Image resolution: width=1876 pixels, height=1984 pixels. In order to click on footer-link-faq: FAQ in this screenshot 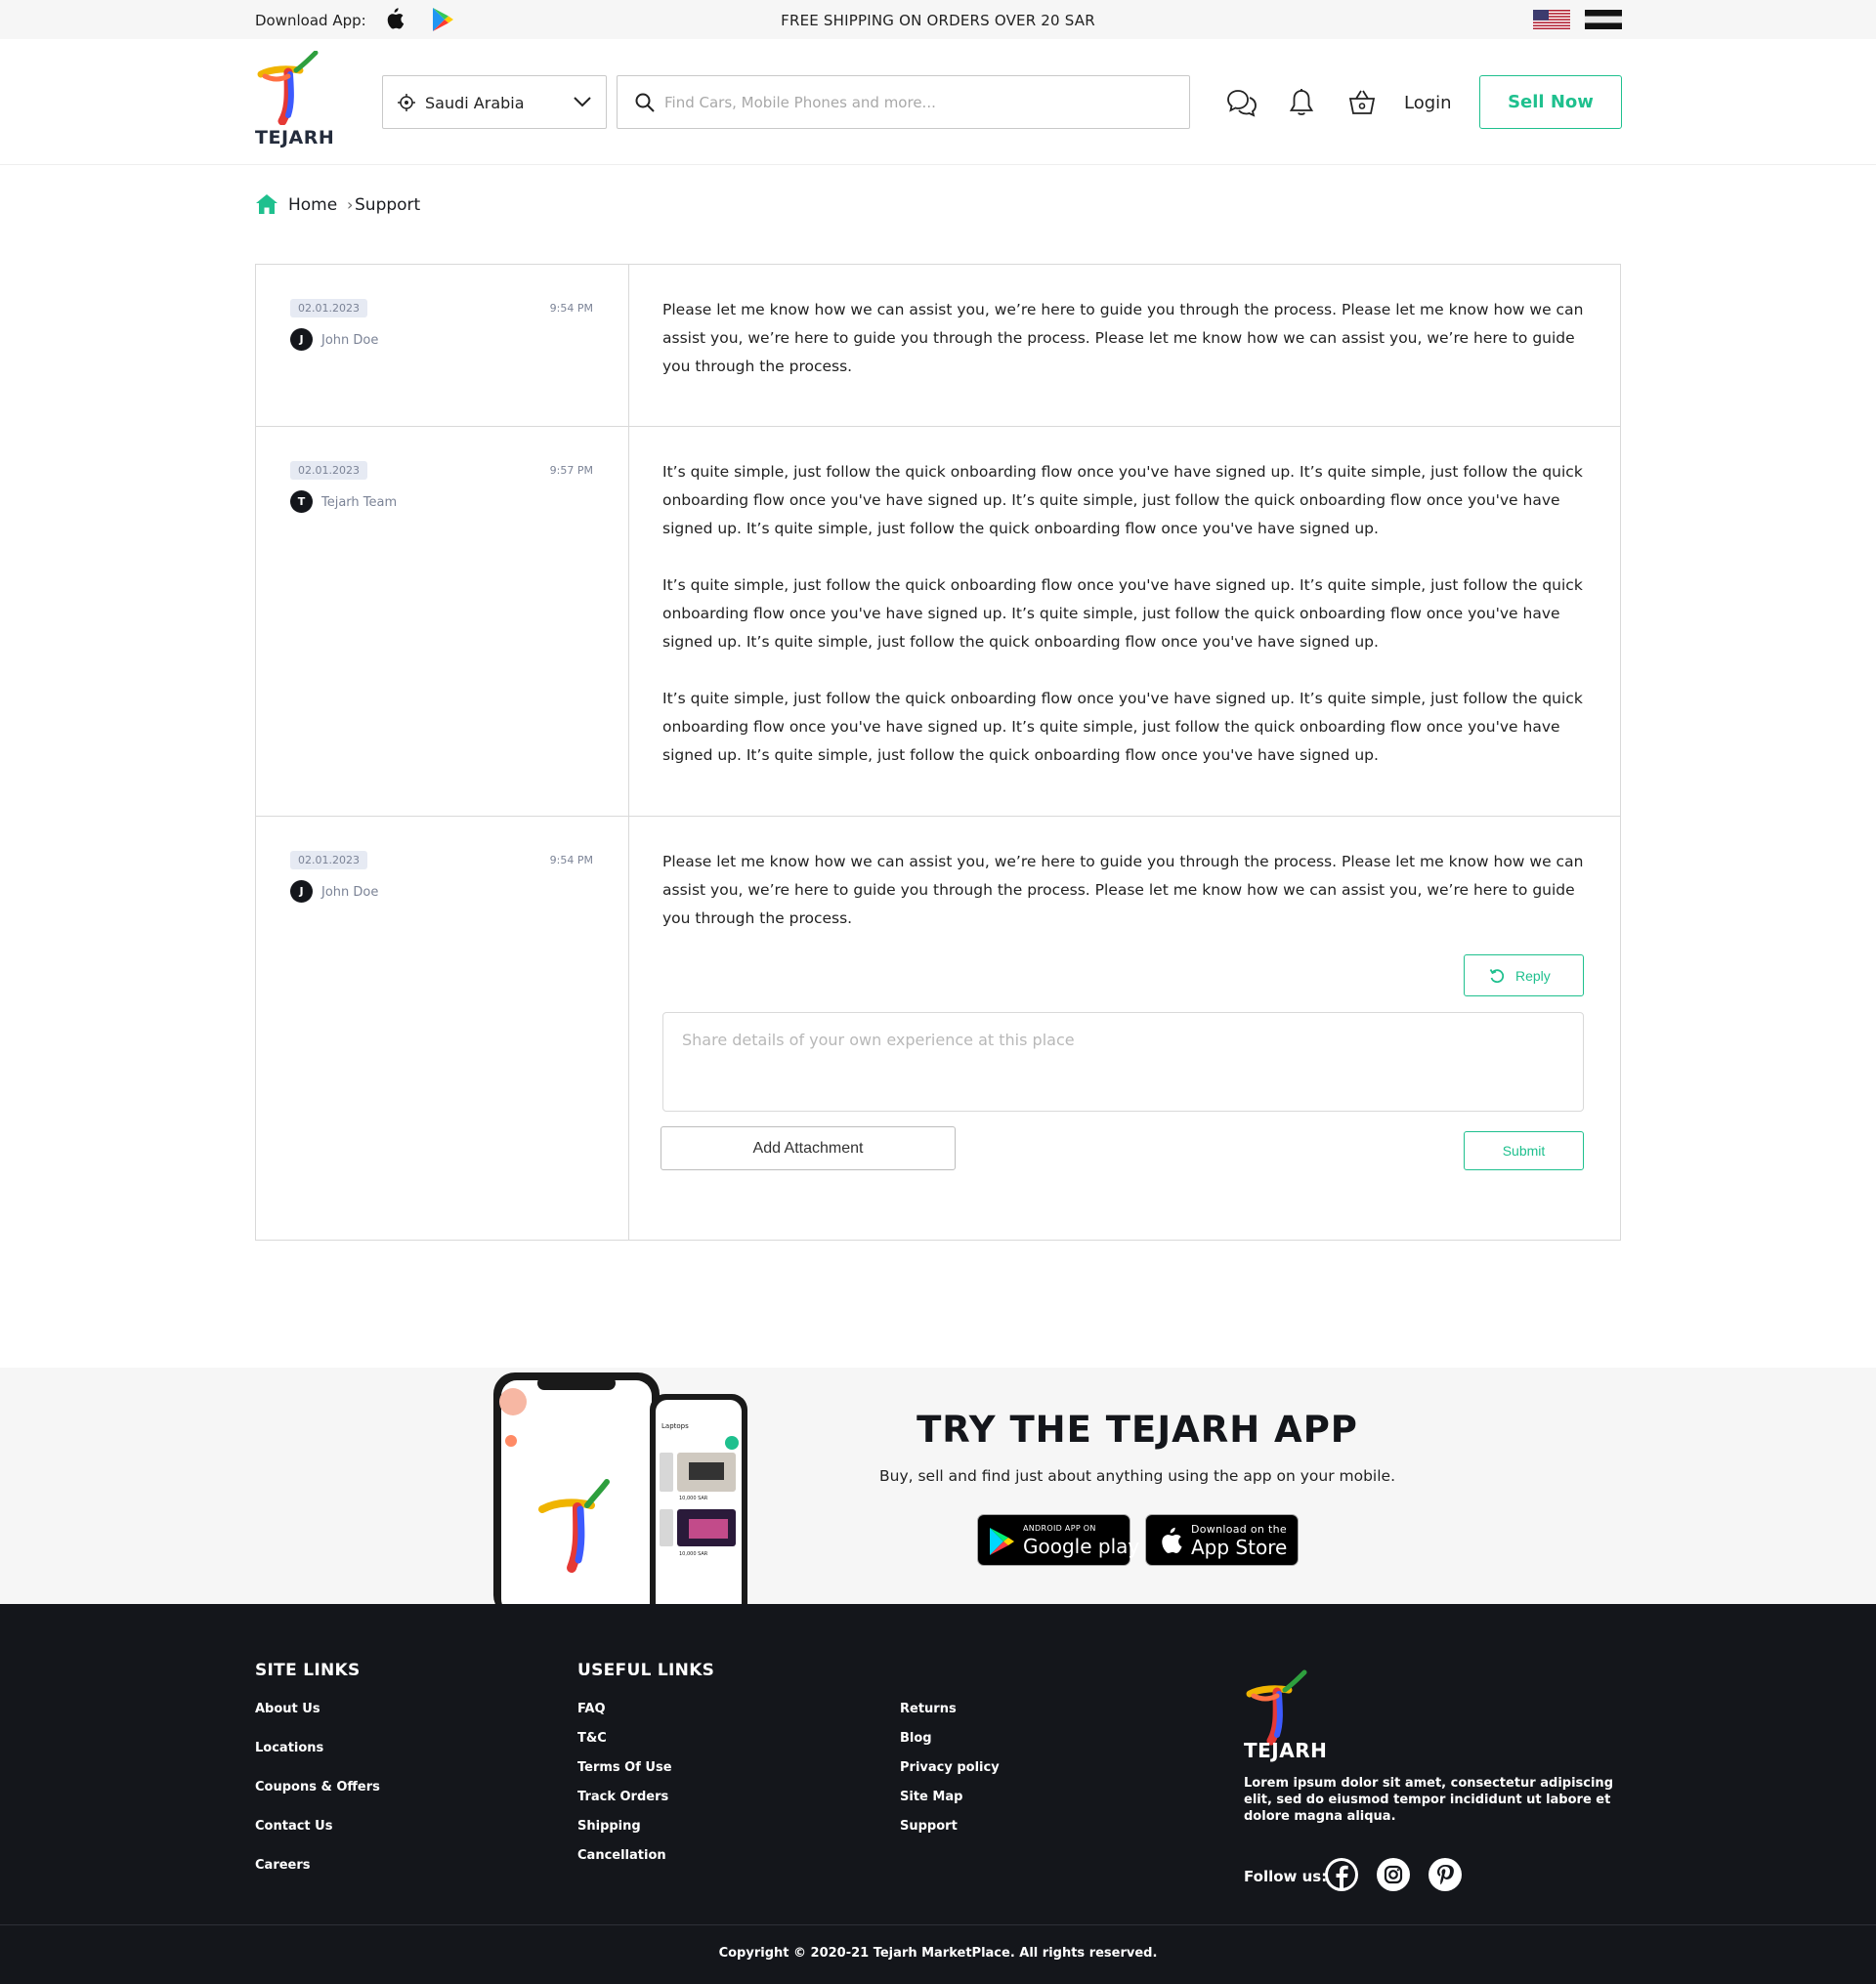, I will do `click(591, 1709)`.